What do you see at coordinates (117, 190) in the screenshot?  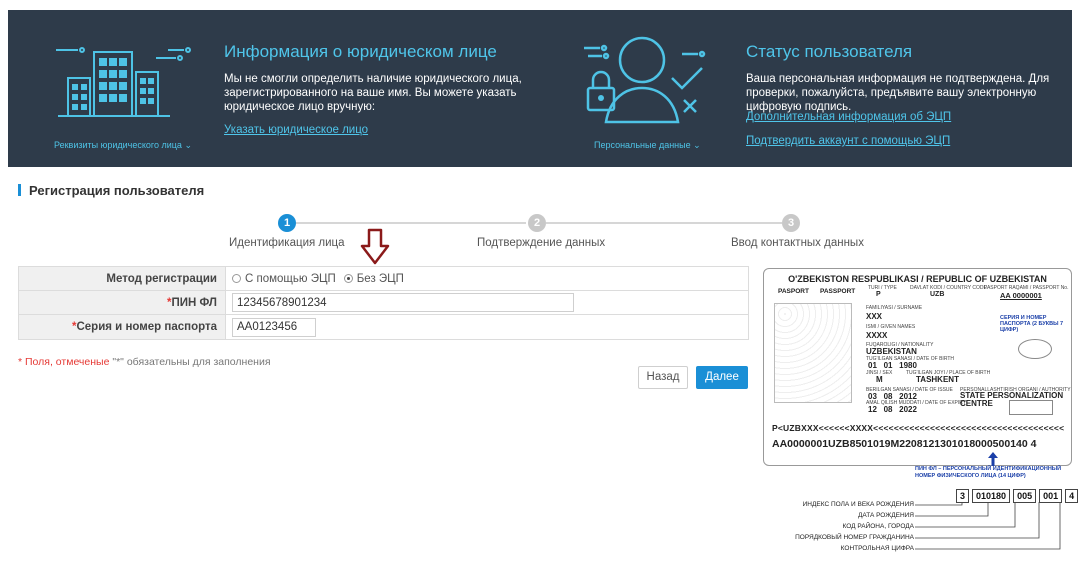 I see `page-title-text: Регистрация пользователя` at bounding box center [117, 190].